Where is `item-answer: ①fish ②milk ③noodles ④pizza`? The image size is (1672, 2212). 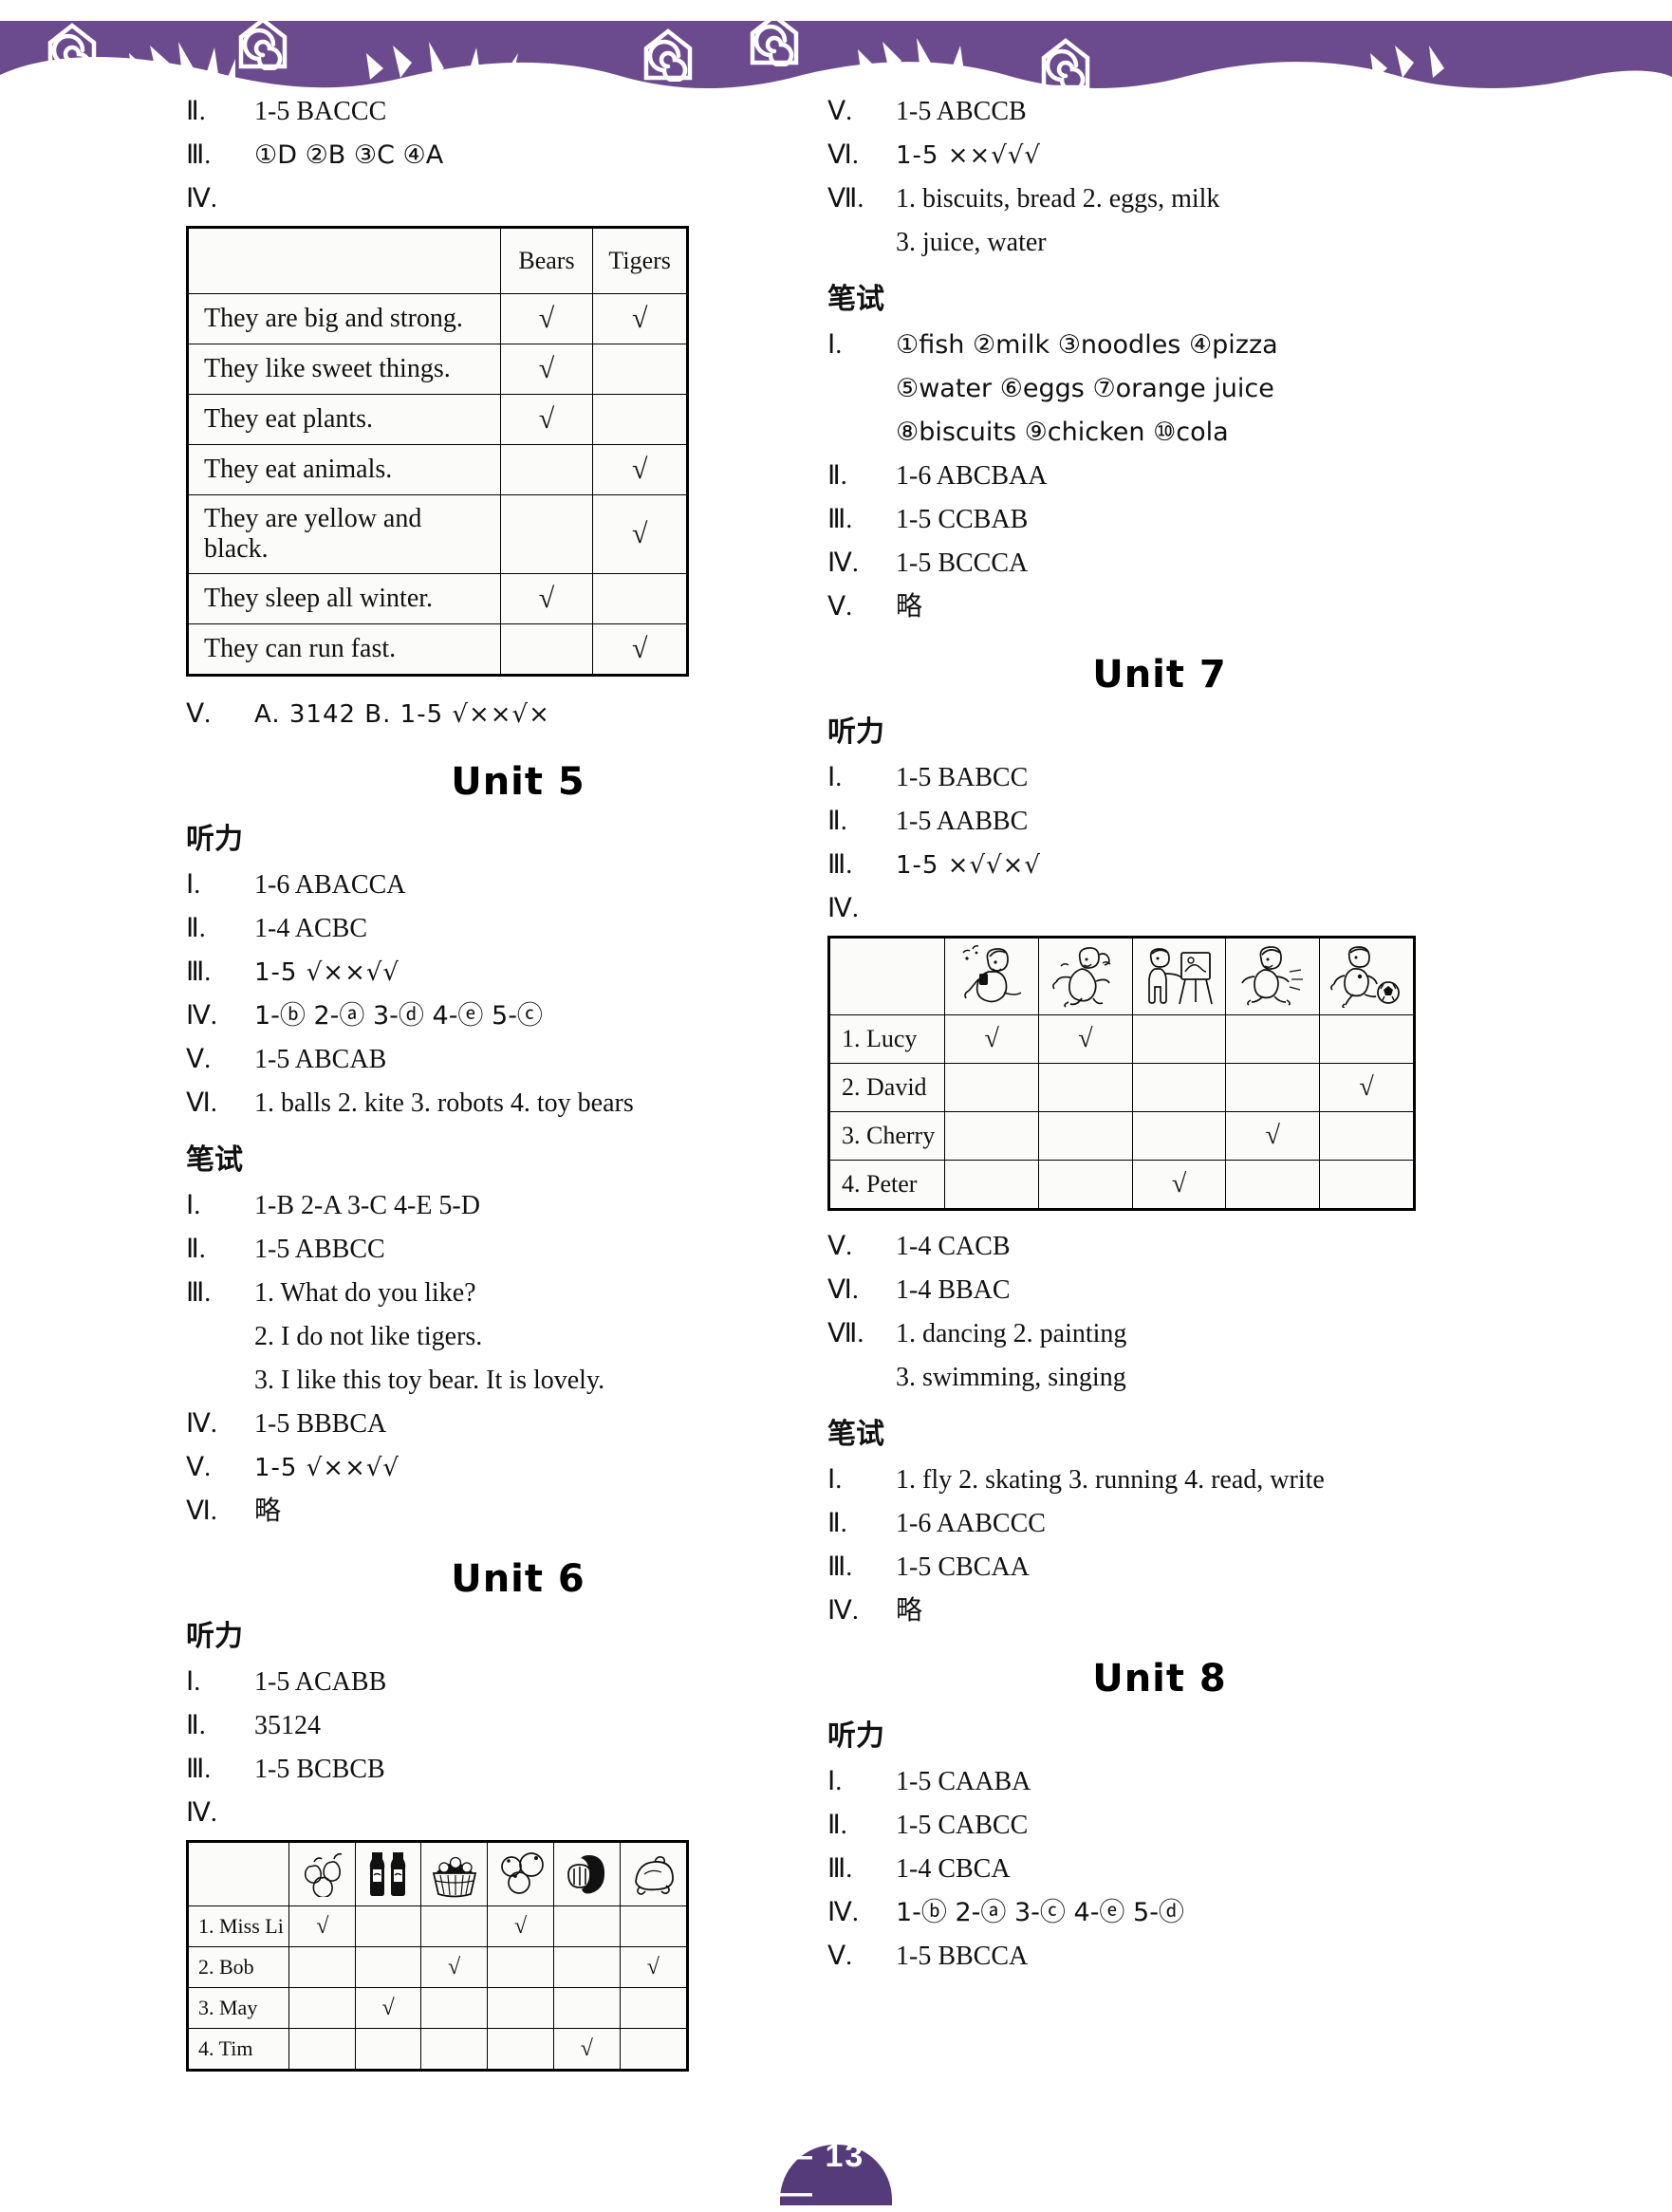 item-answer: ①fish ②milk ③noodles ④pizza is located at coordinates (1087, 345).